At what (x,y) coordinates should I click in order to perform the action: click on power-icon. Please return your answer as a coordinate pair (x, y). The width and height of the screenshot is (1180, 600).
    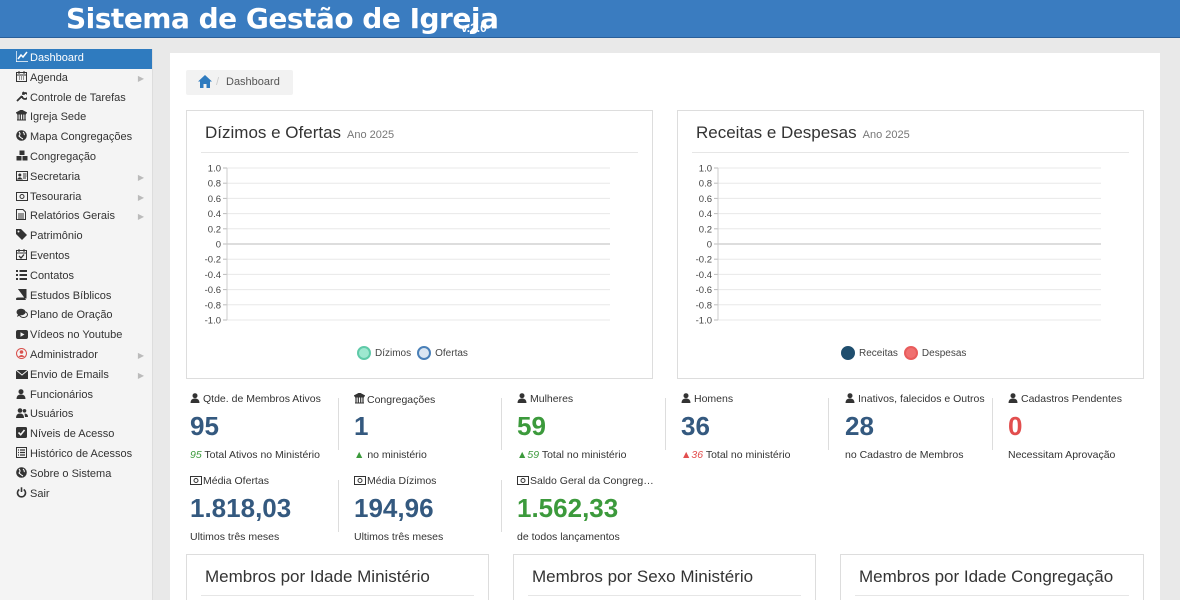
    Looking at the image, I should click on (21, 492).